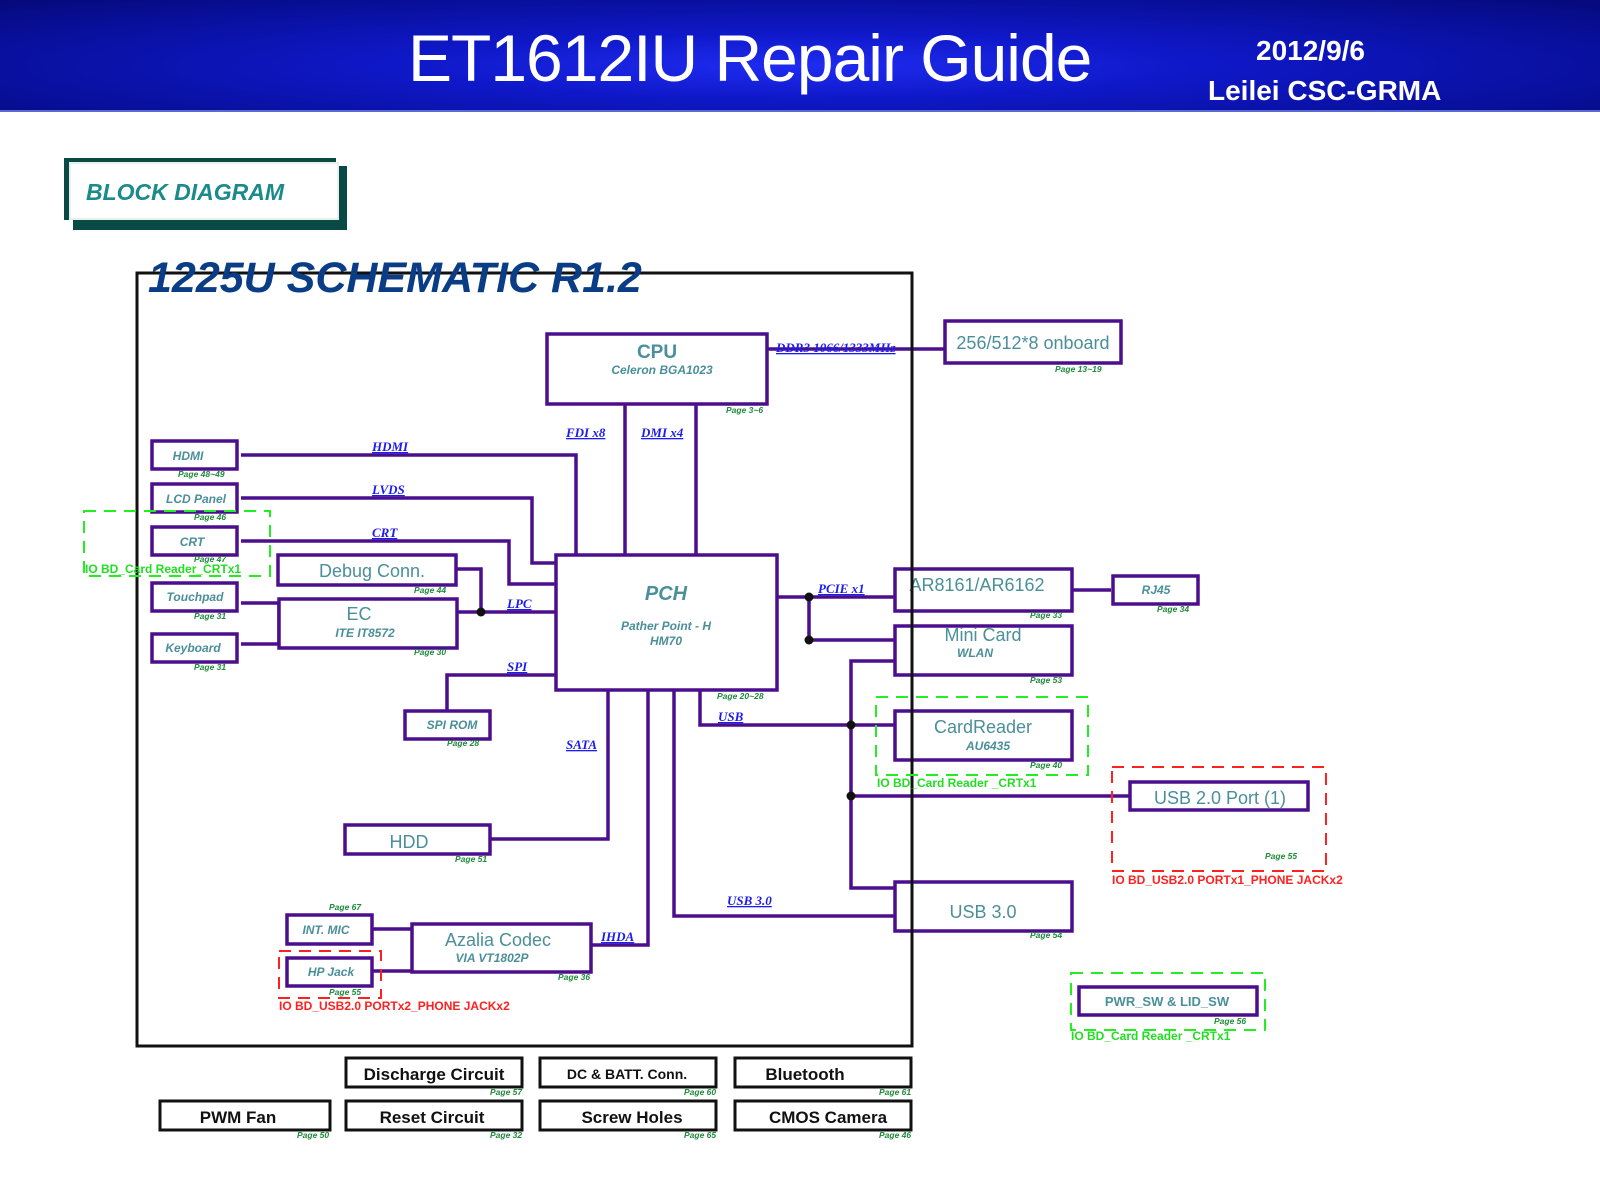  I want to click on bus-label-fdi: FDI x8, so click(585, 432).